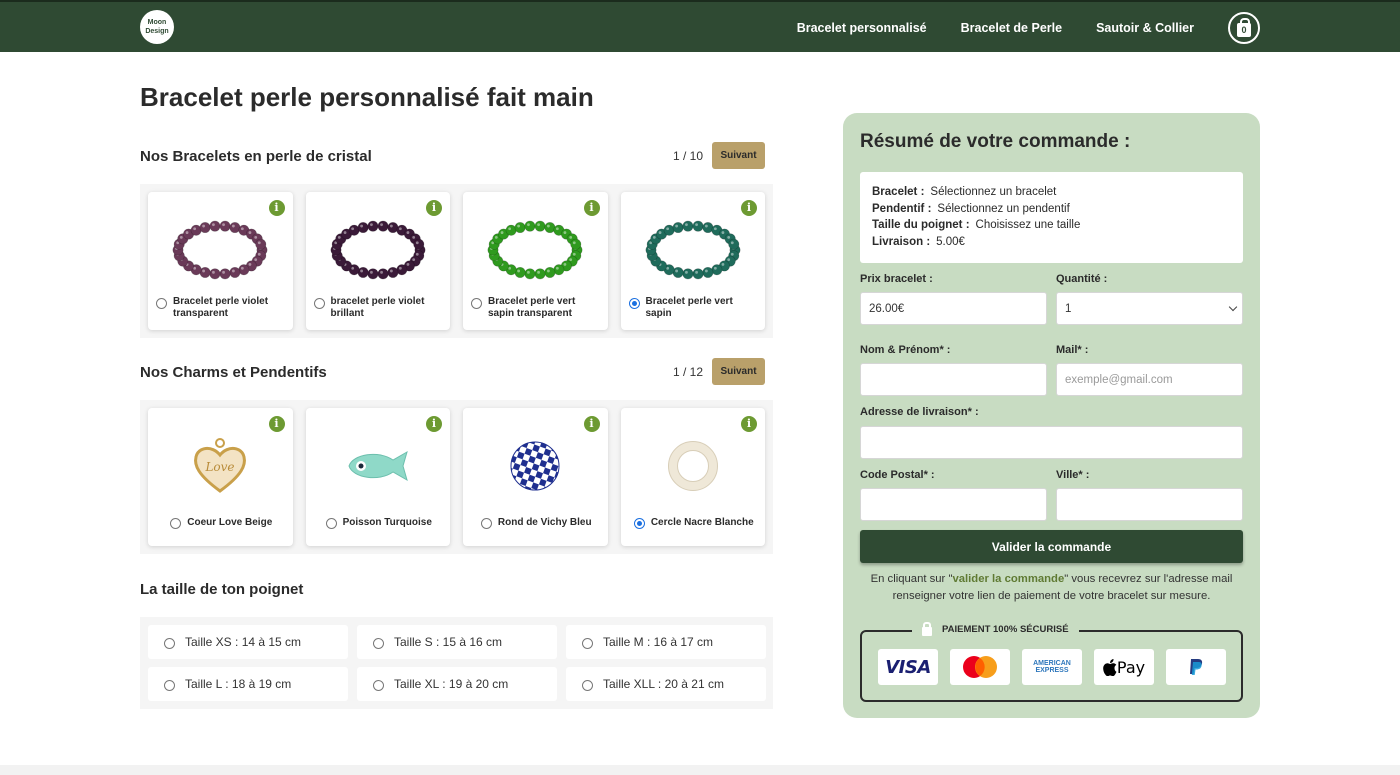  Describe the element at coordinates (378, 250) in the screenshot. I see `bracelet-image` at that location.